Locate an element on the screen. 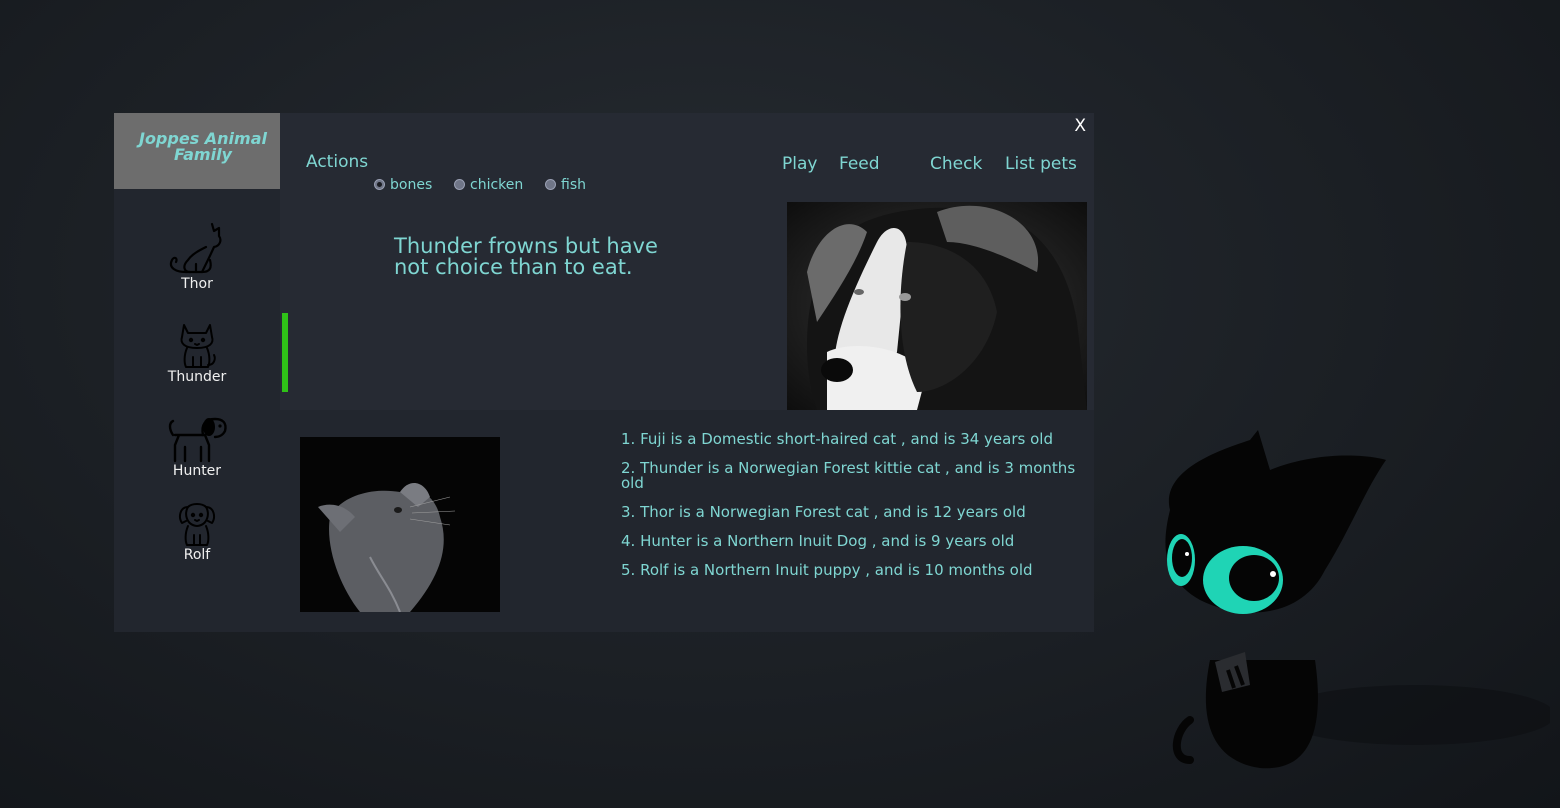 The image size is (1560, 808). status-bar is located at coordinates (285, 352).